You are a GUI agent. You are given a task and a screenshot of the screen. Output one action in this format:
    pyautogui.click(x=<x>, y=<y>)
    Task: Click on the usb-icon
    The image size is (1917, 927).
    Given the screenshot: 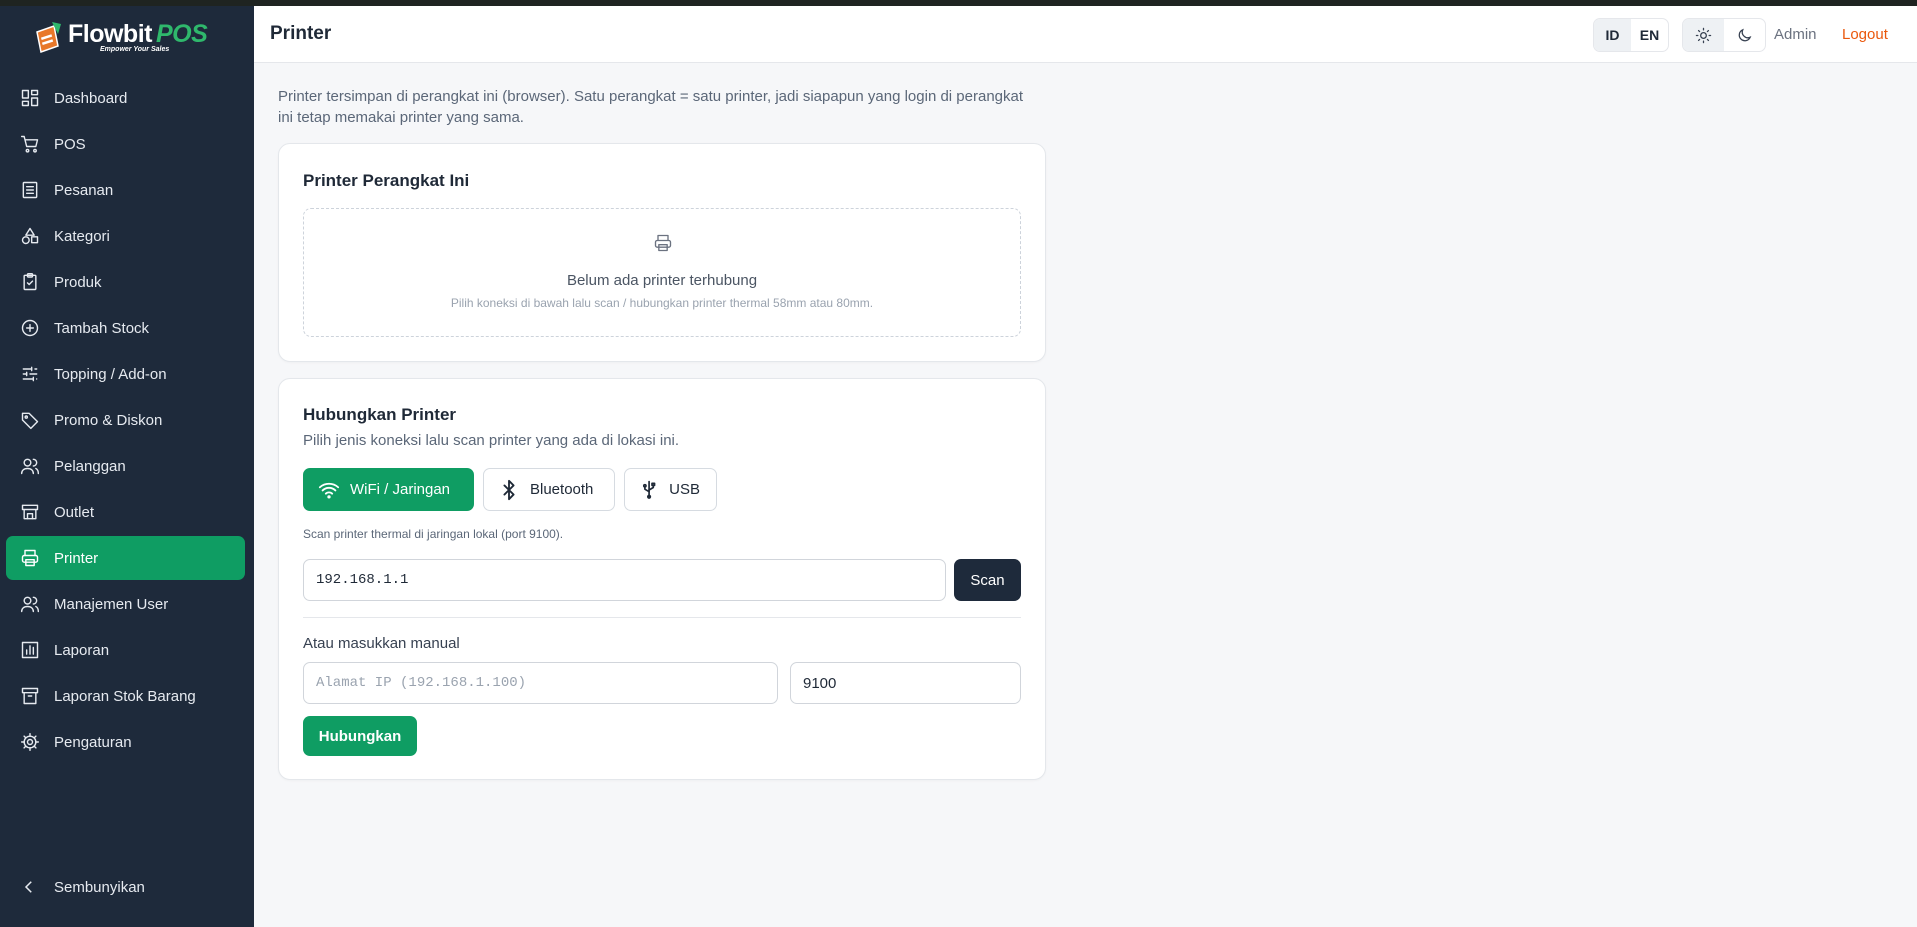 What is the action you would take?
    pyautogui.click(x=649, y=489)
    